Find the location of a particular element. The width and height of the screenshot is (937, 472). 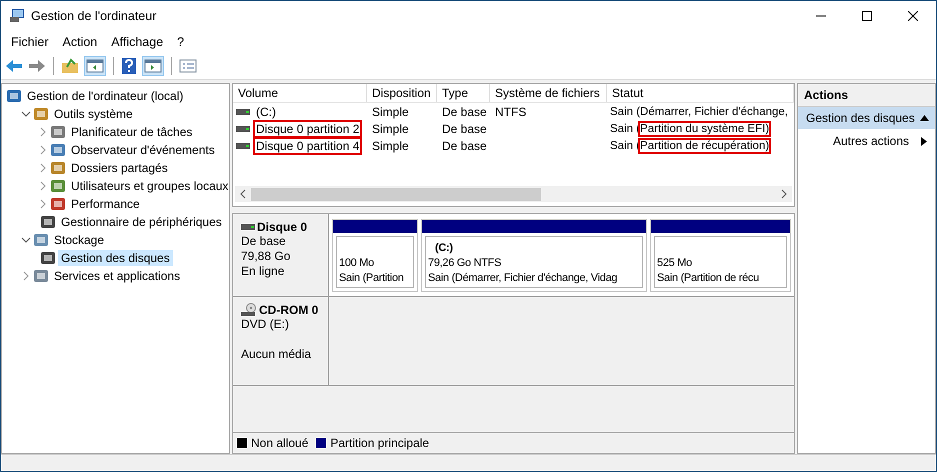

partition-size: 525 Mo is located at coordinates (675, 263).